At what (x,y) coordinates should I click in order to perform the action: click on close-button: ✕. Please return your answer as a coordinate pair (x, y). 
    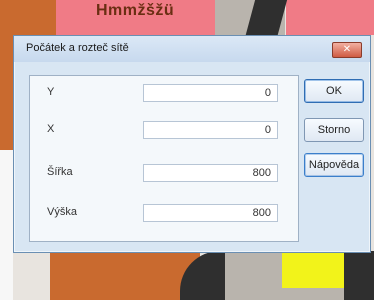
    Looking at the image, I should click on (347, 50).